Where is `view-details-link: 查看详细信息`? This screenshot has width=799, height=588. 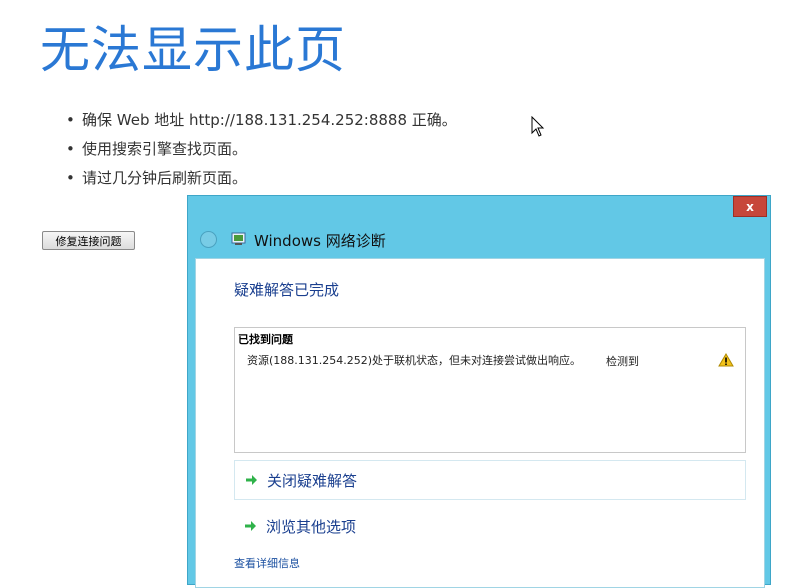
view-details-link: 查看详细信息 is located at coordinates (267, 563).